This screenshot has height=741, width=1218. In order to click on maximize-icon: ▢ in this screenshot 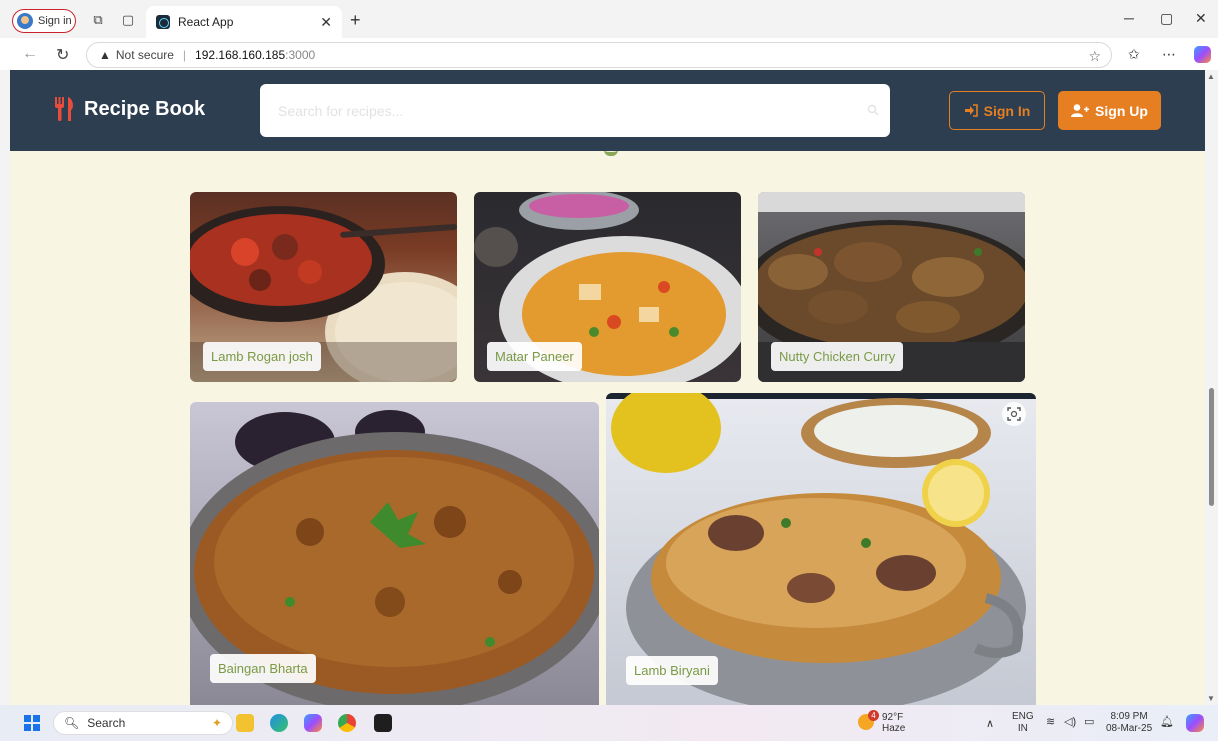, I will do `click(1166, 18)`.